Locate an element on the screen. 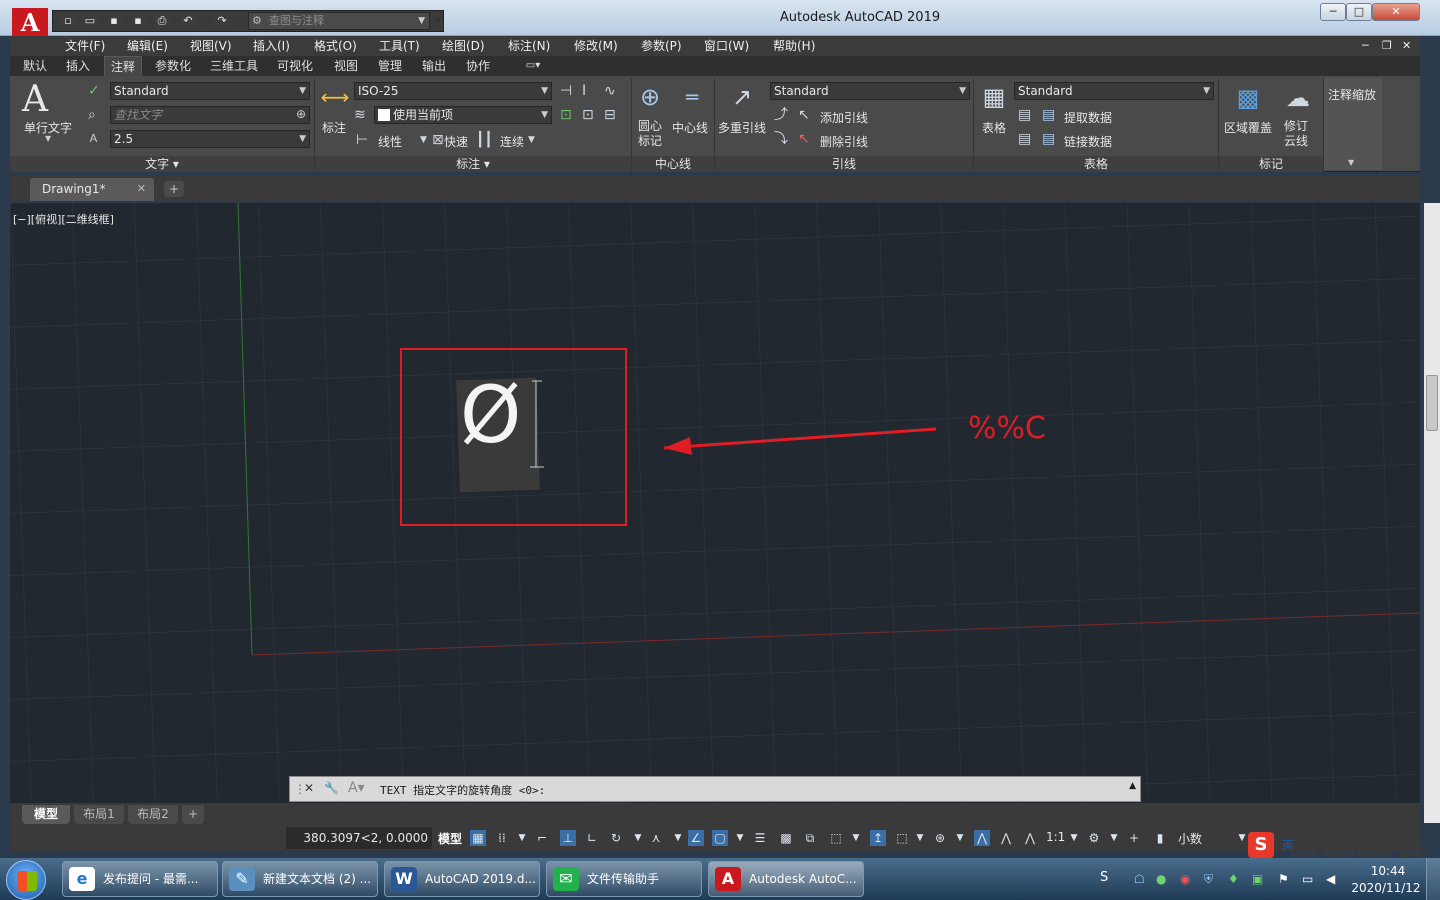 The image size is (1440, 900). show-desktop-button is located at coordinates (1433, 879).